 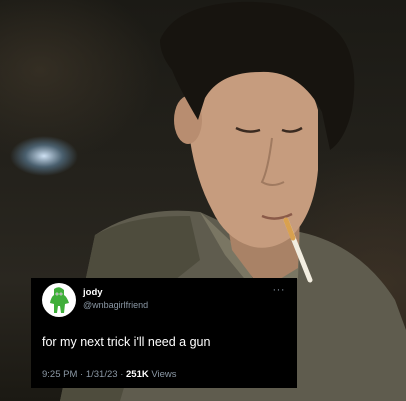 What do you see at coordinates (59, 374) in the screenshot?
I see `tweet-time: 9:25 PM` at bounding box center [59, 374].